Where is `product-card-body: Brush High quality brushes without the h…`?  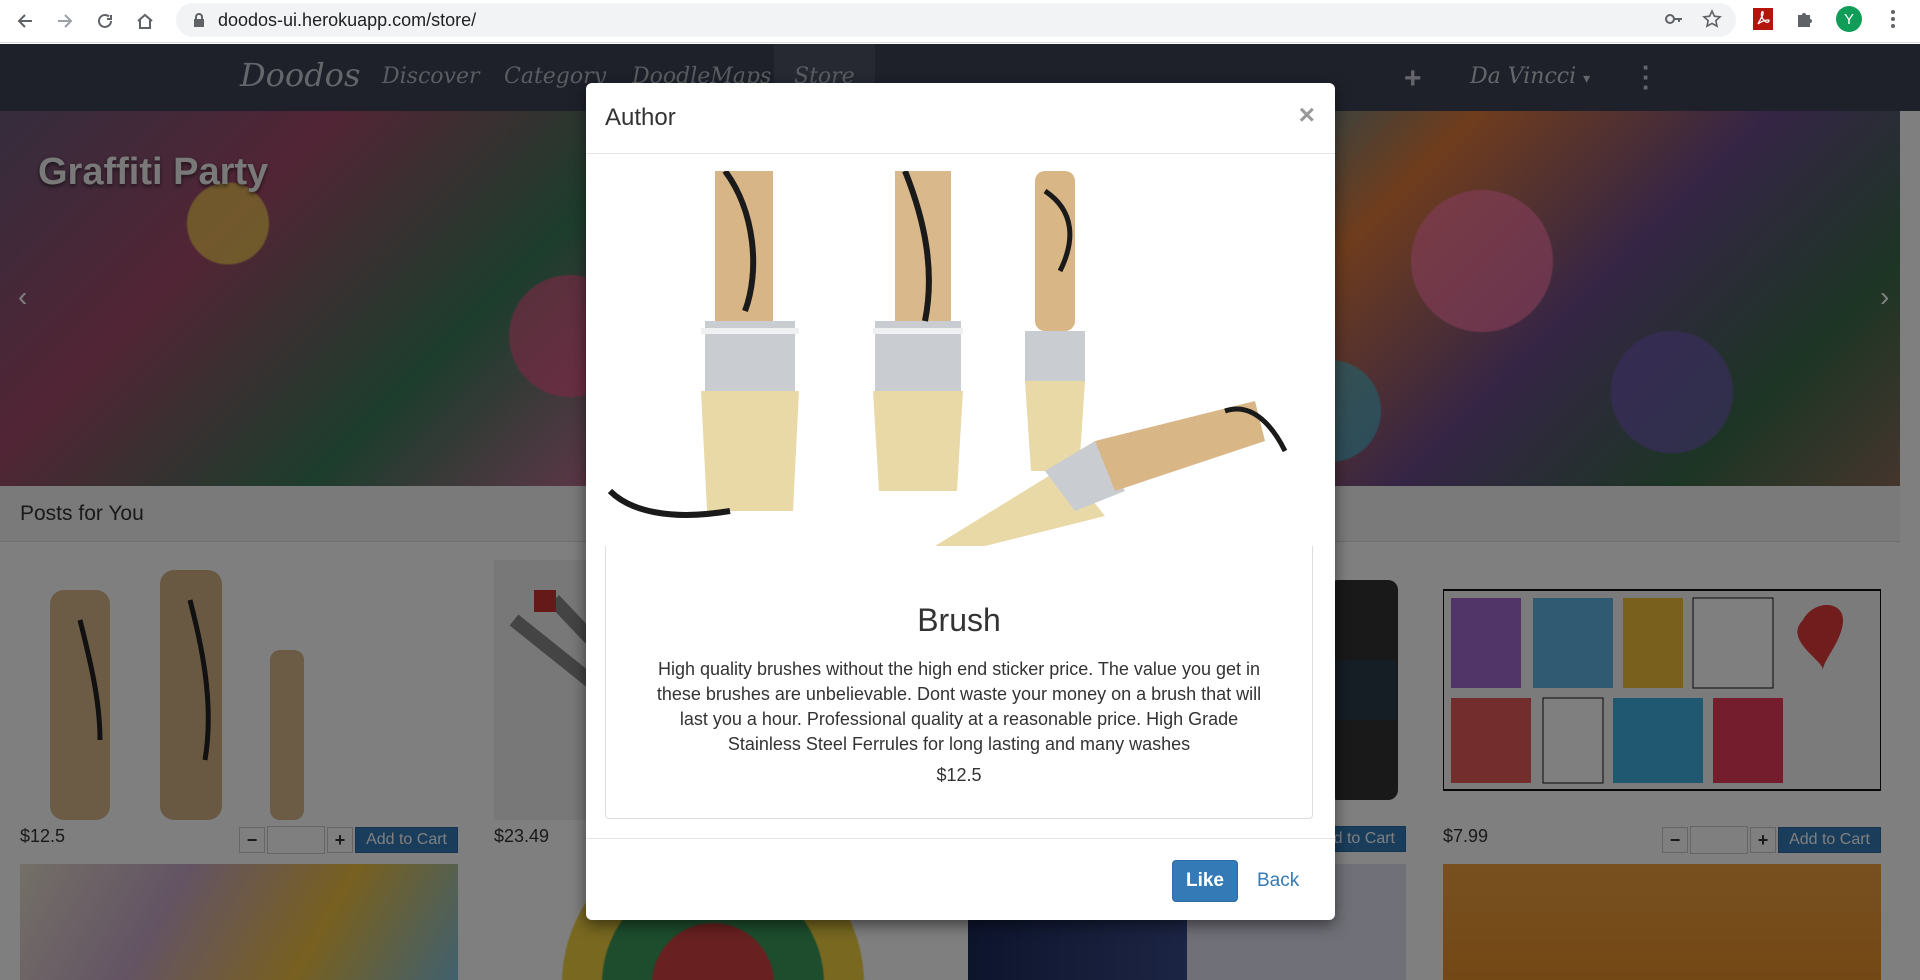 product-card-body: Brush High quality brushes without the h… is located at coordinates (959, 682).